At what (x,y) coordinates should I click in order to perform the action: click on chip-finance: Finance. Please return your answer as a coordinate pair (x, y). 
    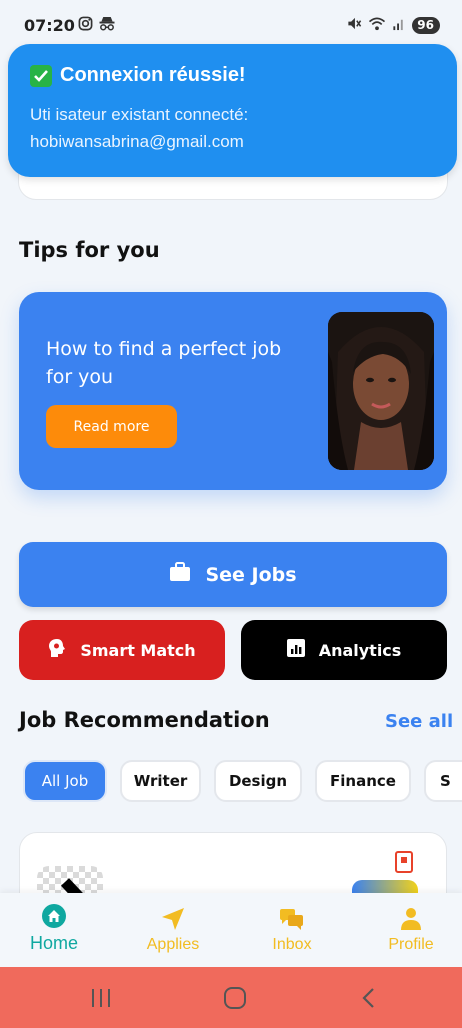
    Looking at the image, I should click on (363, 781).